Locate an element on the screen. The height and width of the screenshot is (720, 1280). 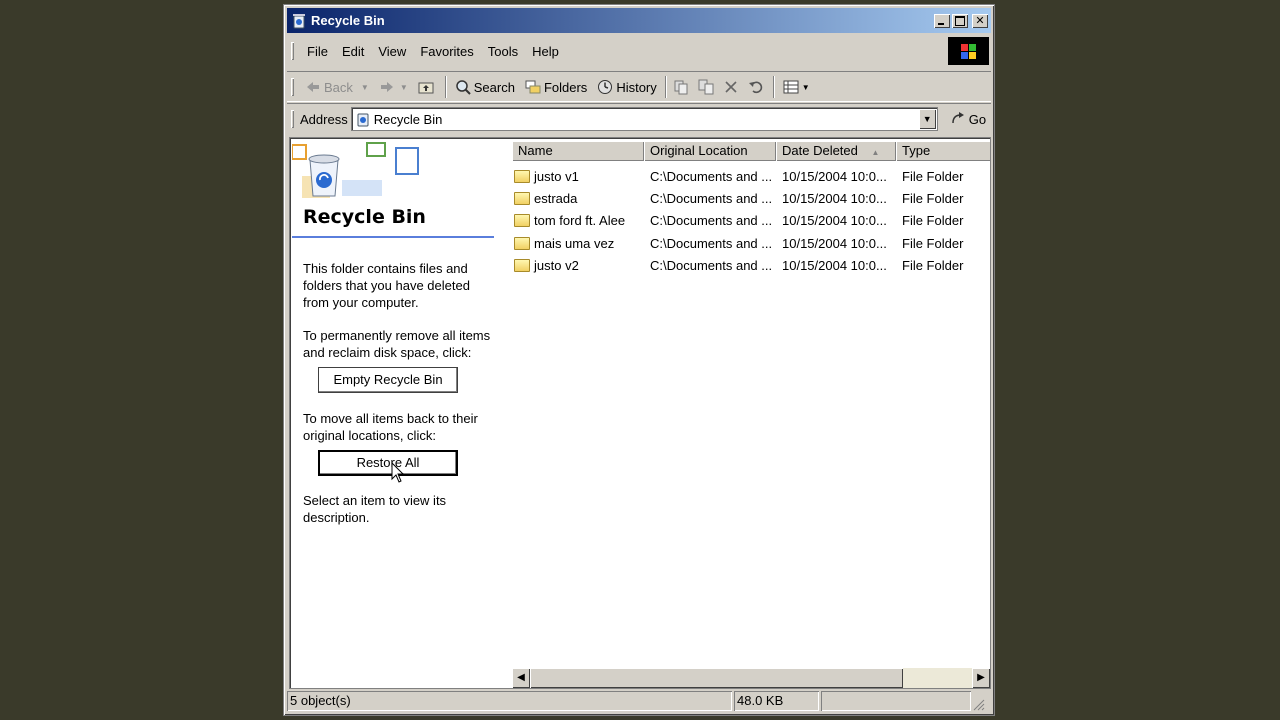
file-name: justo v1 is located at coordinates (556, 176).